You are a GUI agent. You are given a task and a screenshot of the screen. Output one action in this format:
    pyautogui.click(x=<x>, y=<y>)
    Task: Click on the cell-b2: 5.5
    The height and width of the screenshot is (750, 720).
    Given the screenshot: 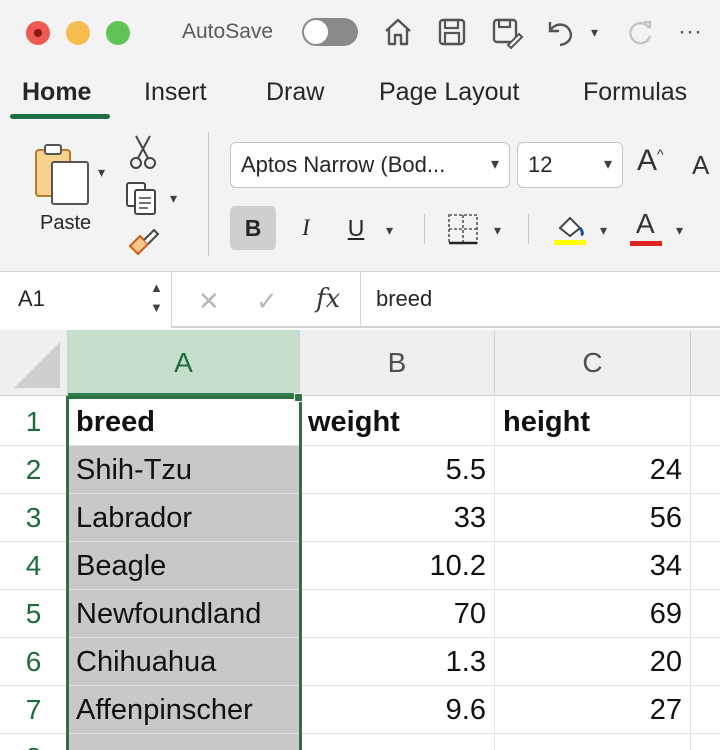 What is the action you would take?
    pyautogui.click(x=397, y=470)
    